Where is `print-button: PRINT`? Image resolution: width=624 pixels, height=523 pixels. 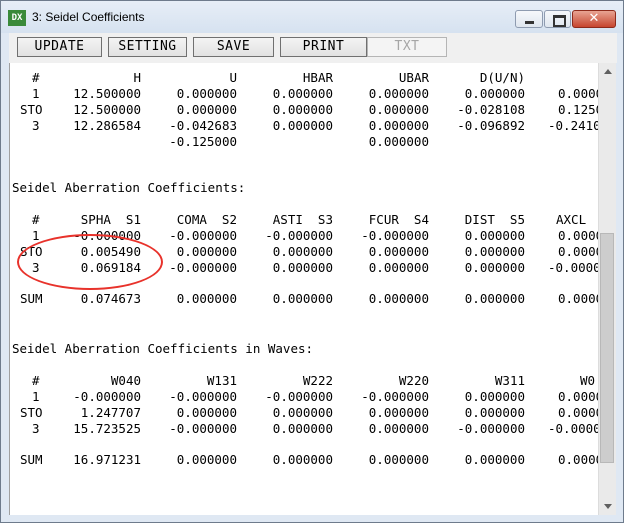 print-button: PRINT is located at coordinates (323, 47).